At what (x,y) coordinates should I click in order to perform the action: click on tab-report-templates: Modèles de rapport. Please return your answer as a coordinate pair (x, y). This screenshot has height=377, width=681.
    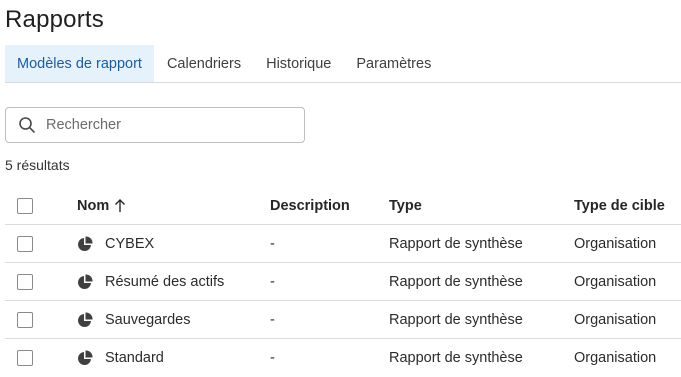
    Looking at the image, I should click on (79, 63).